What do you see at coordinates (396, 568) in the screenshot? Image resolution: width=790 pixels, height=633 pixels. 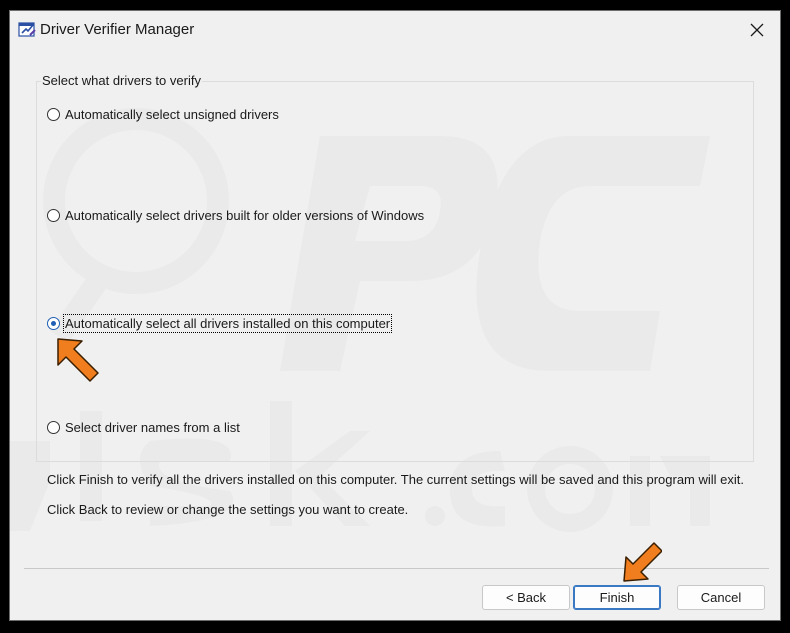 I see `footer-separator` at bounding box center [396, 568].